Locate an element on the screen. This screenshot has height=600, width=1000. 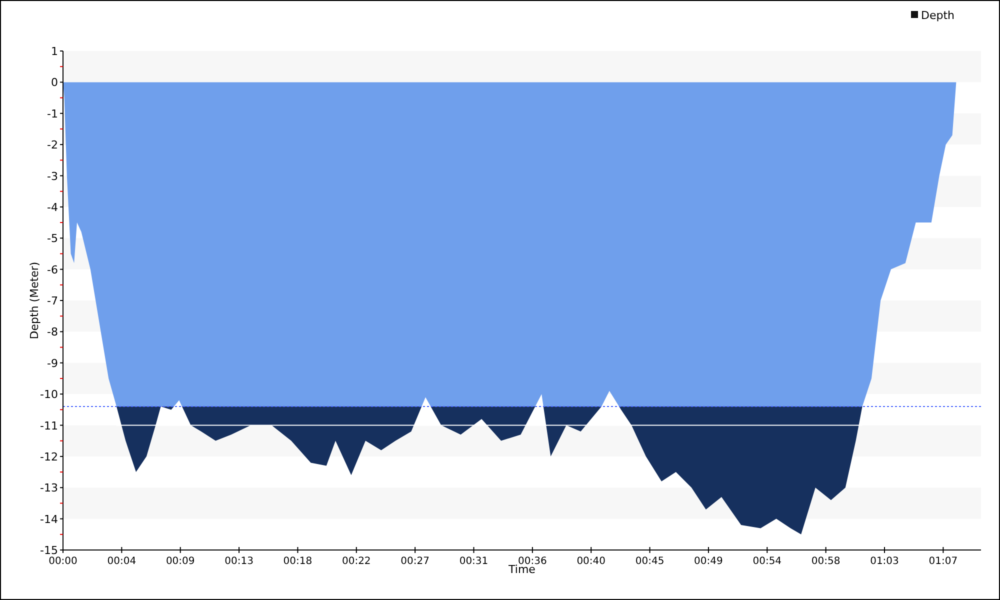
y-tick-label: -3 is located at coordinates (52, 176).